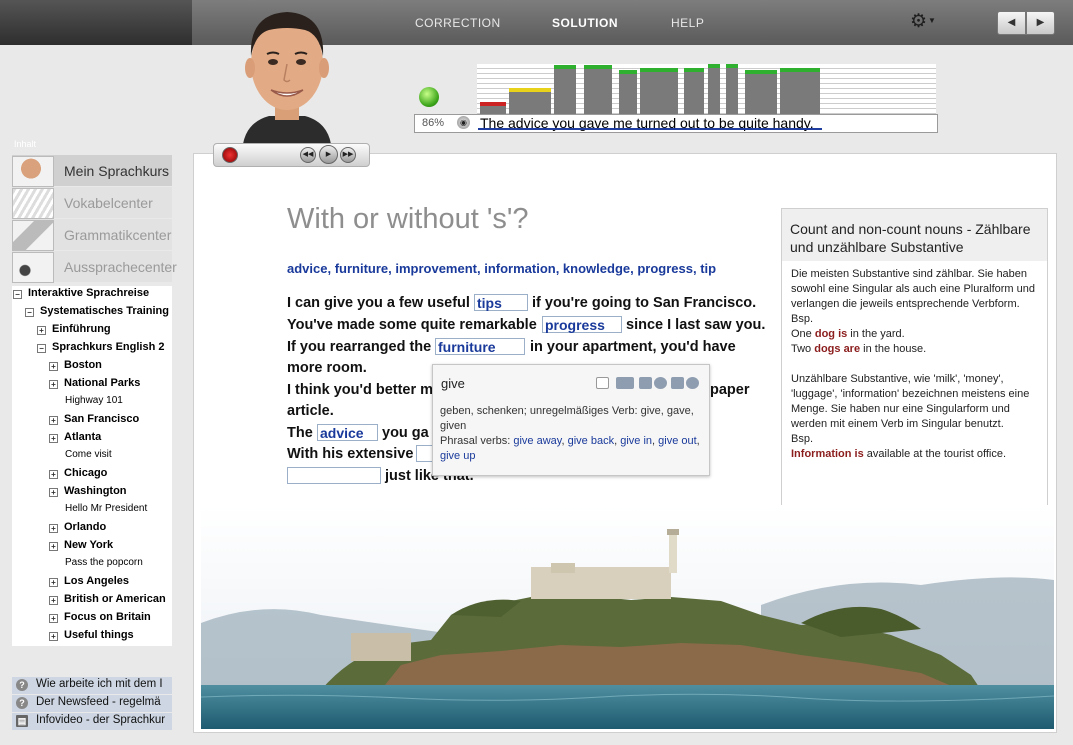 The height and width of the screenshot is (745, 1073). I want to click on phrasal-link: give up, so click(457, 456).